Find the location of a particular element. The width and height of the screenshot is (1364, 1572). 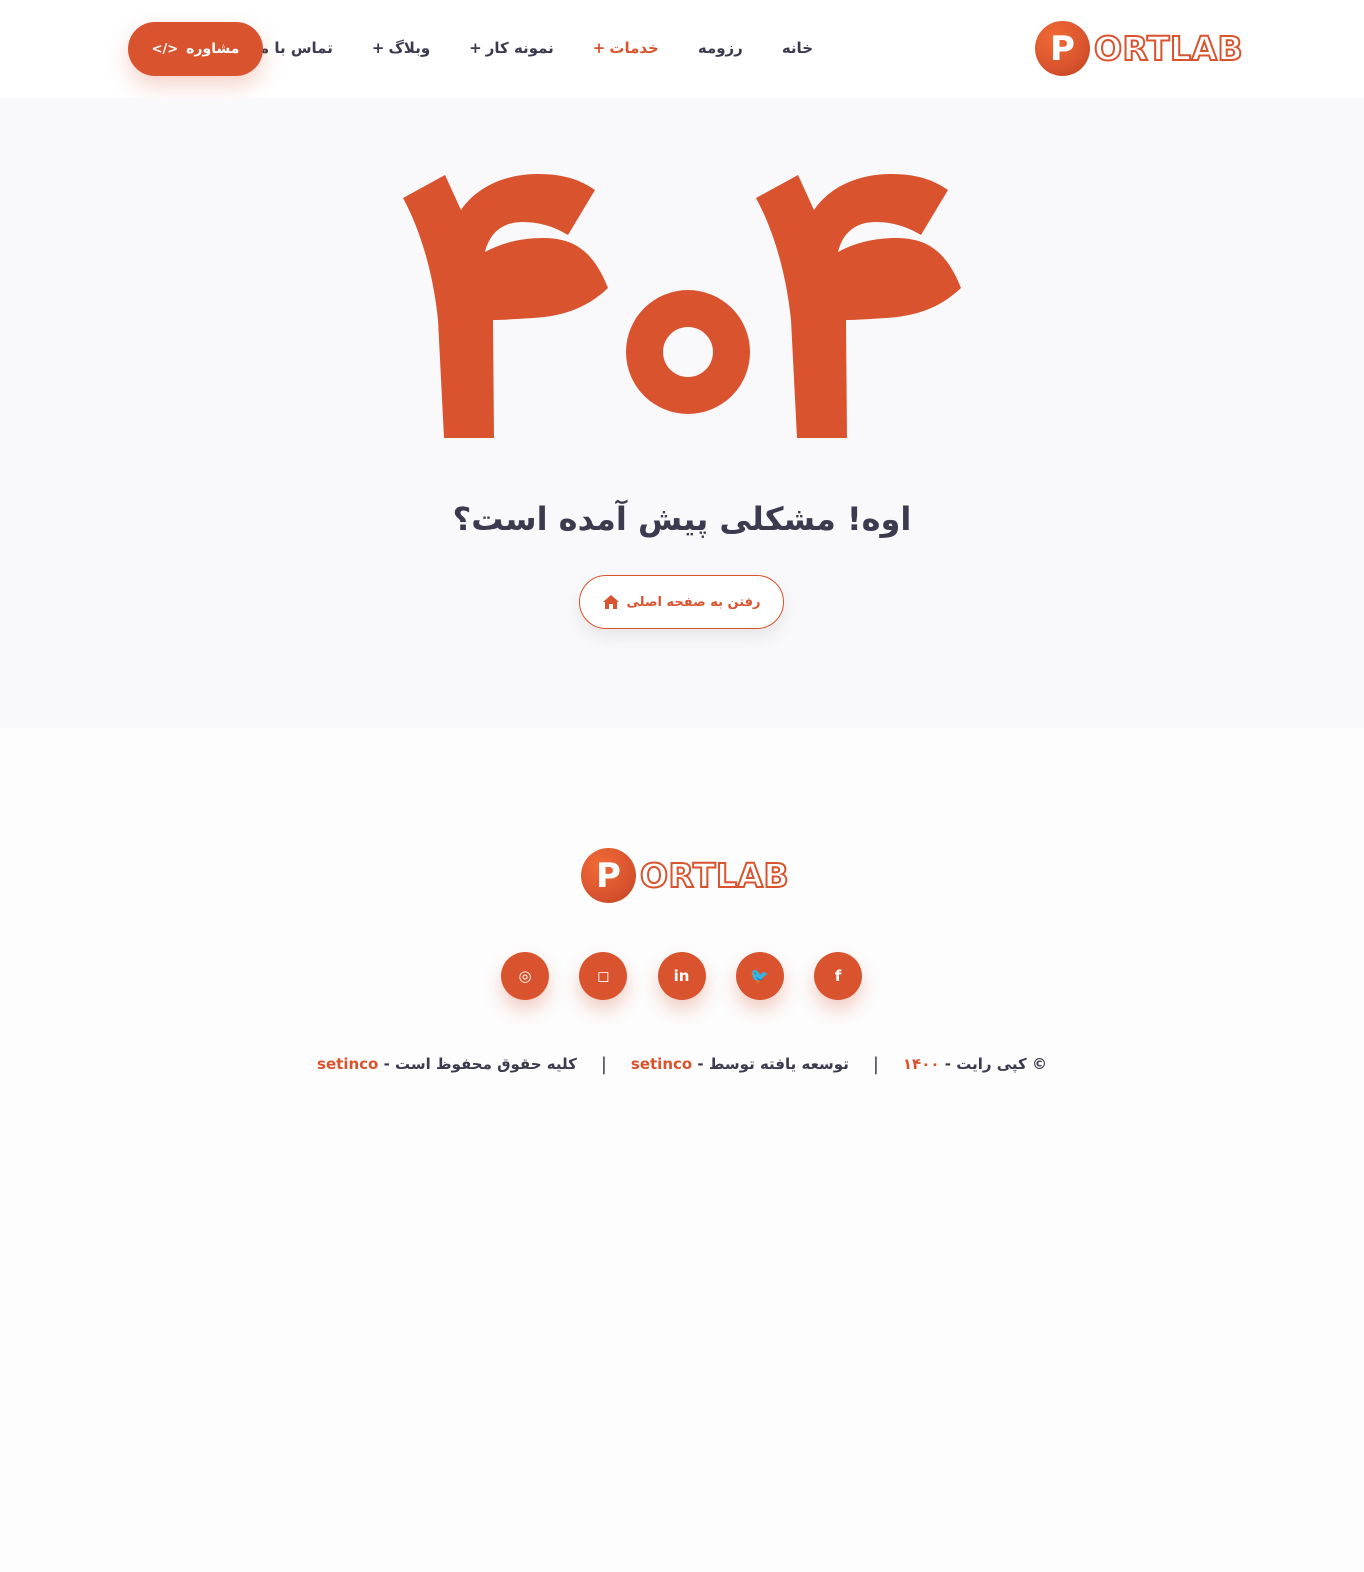

go-home-button-label: رفتن به صفحه اصلی is located at coordinates (693, 602).